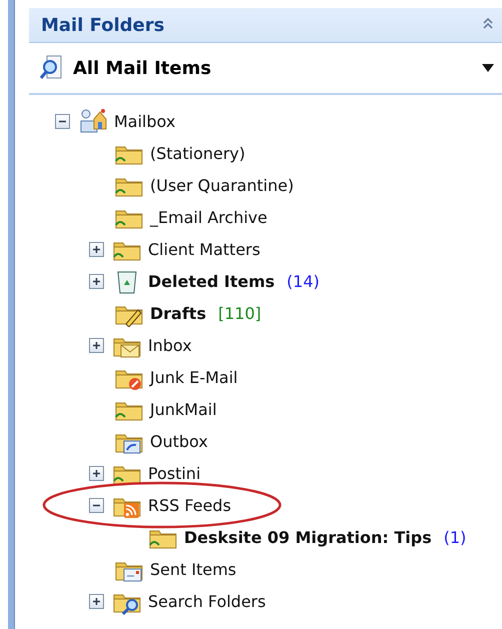  What do you see at coordinates (240, 313) in the screenshot?
I see `item-count: [110]` at bounding box center [240, 313].